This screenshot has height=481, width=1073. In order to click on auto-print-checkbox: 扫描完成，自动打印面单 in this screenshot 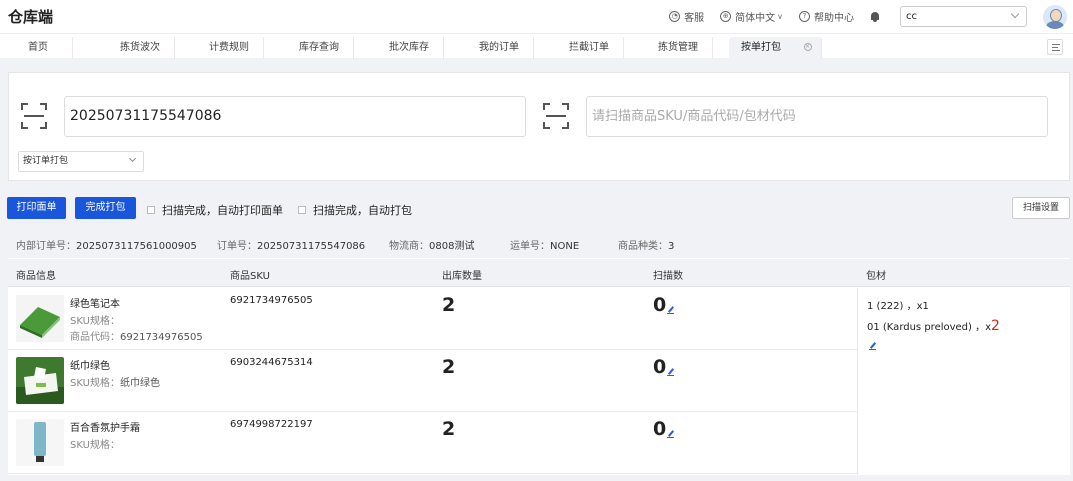, I will do `click(215, 210)`.